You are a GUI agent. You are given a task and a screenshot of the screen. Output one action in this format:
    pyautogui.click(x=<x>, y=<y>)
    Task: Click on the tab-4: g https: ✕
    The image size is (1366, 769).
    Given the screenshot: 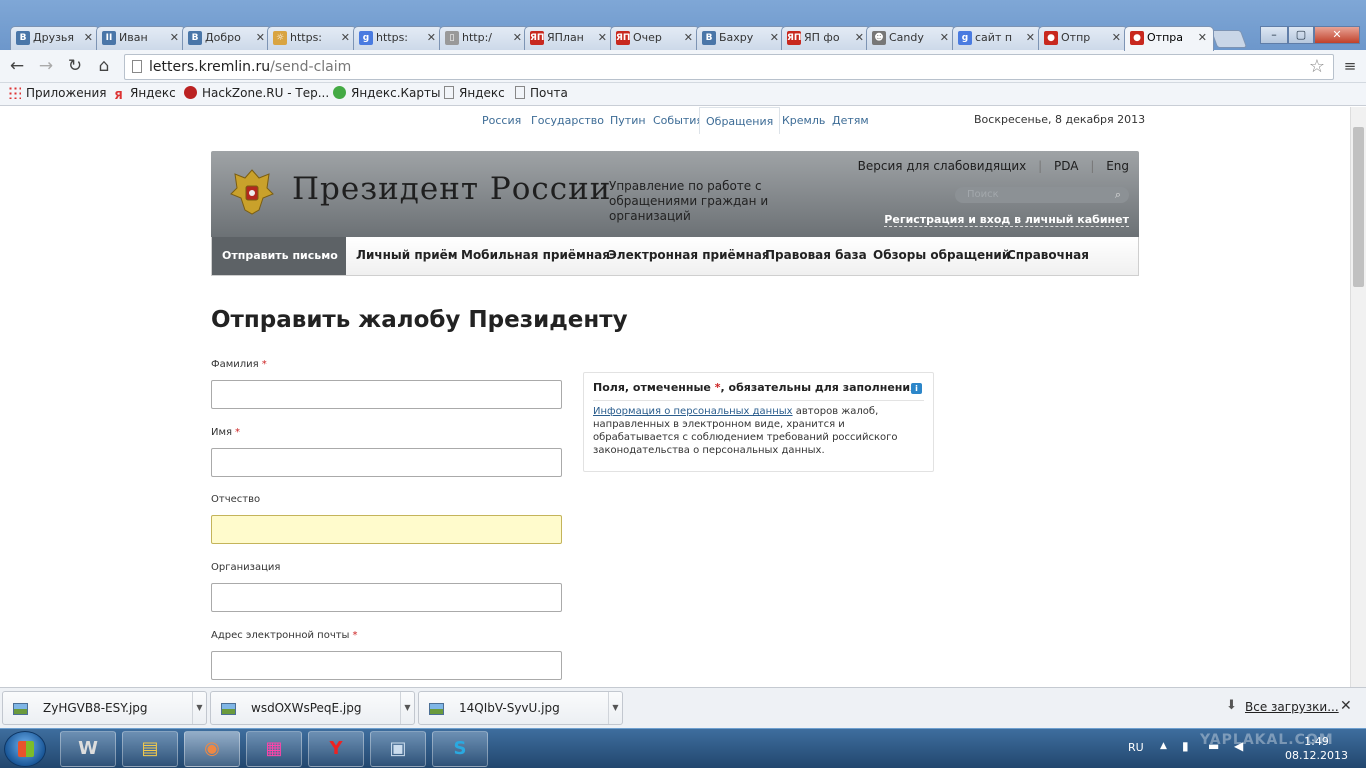 What is the action you would take?
    pyautogui.click(x=398, y=38)
    